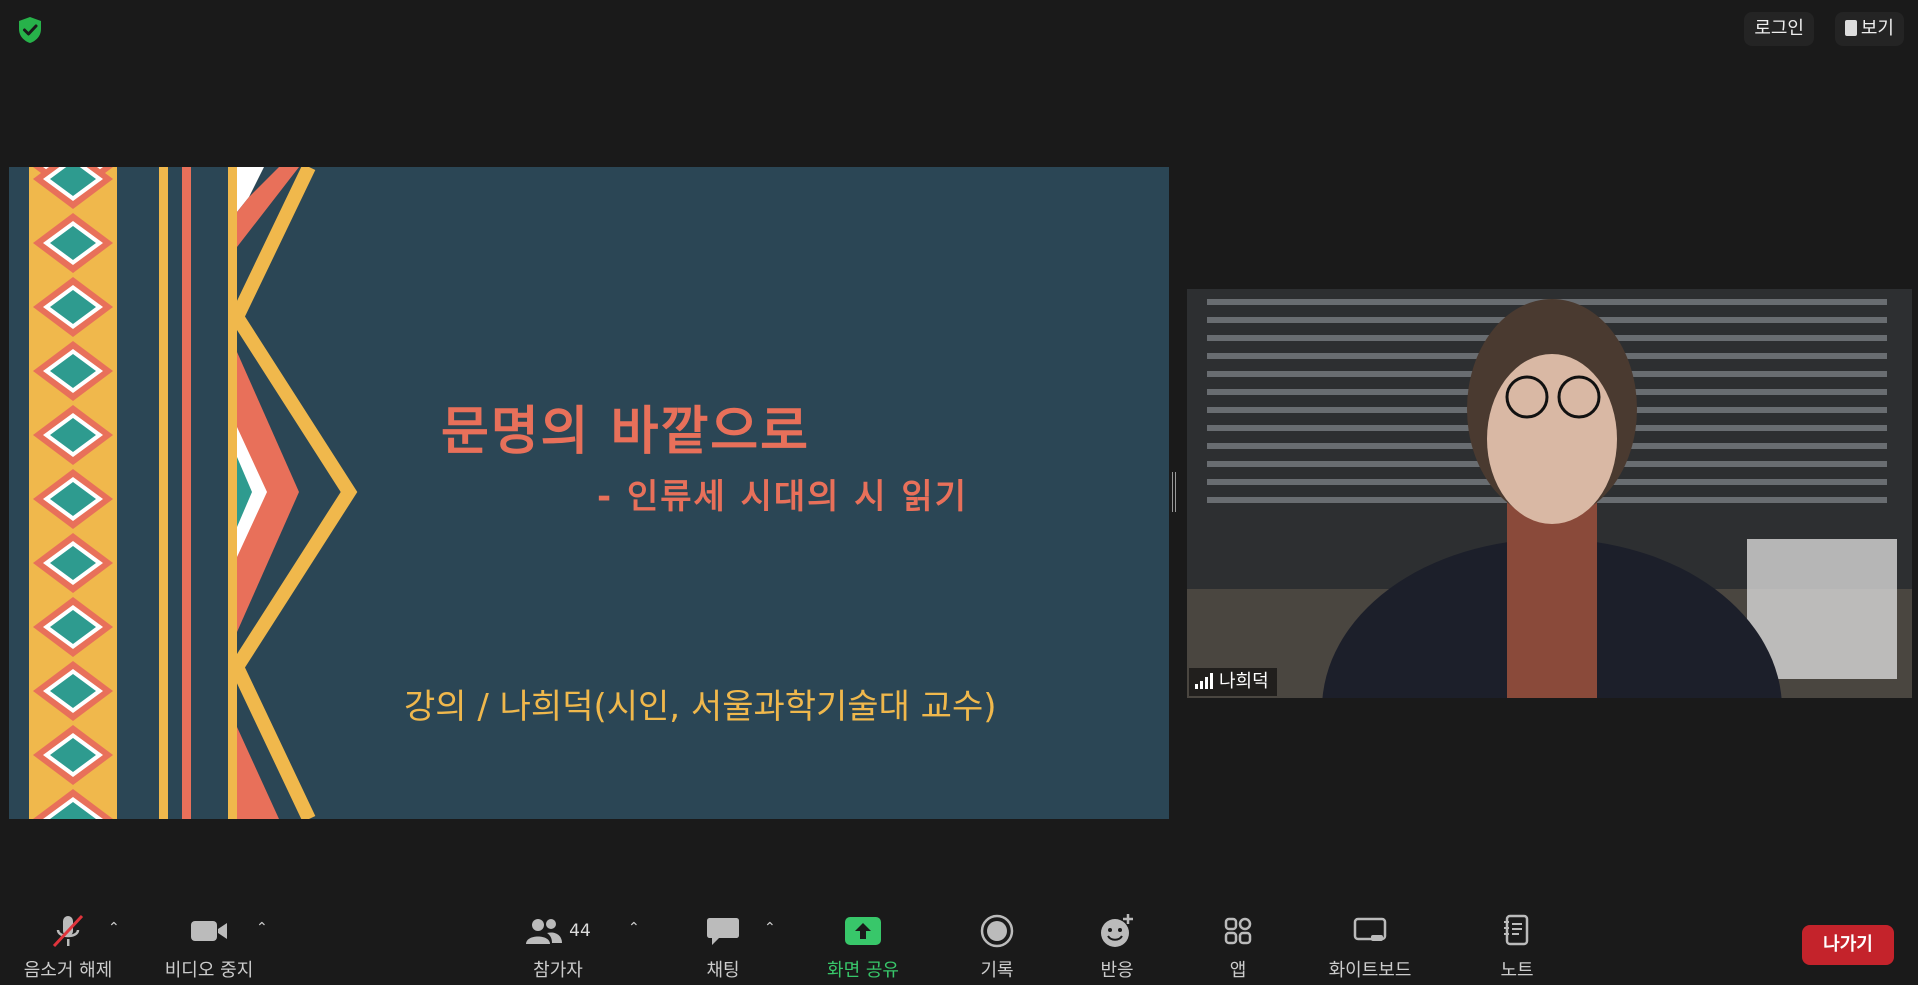  Describe the element at coordinates (118, 930) in the screenshot. I see `audio-options-chevron-up-icon: ⌃` at that location.